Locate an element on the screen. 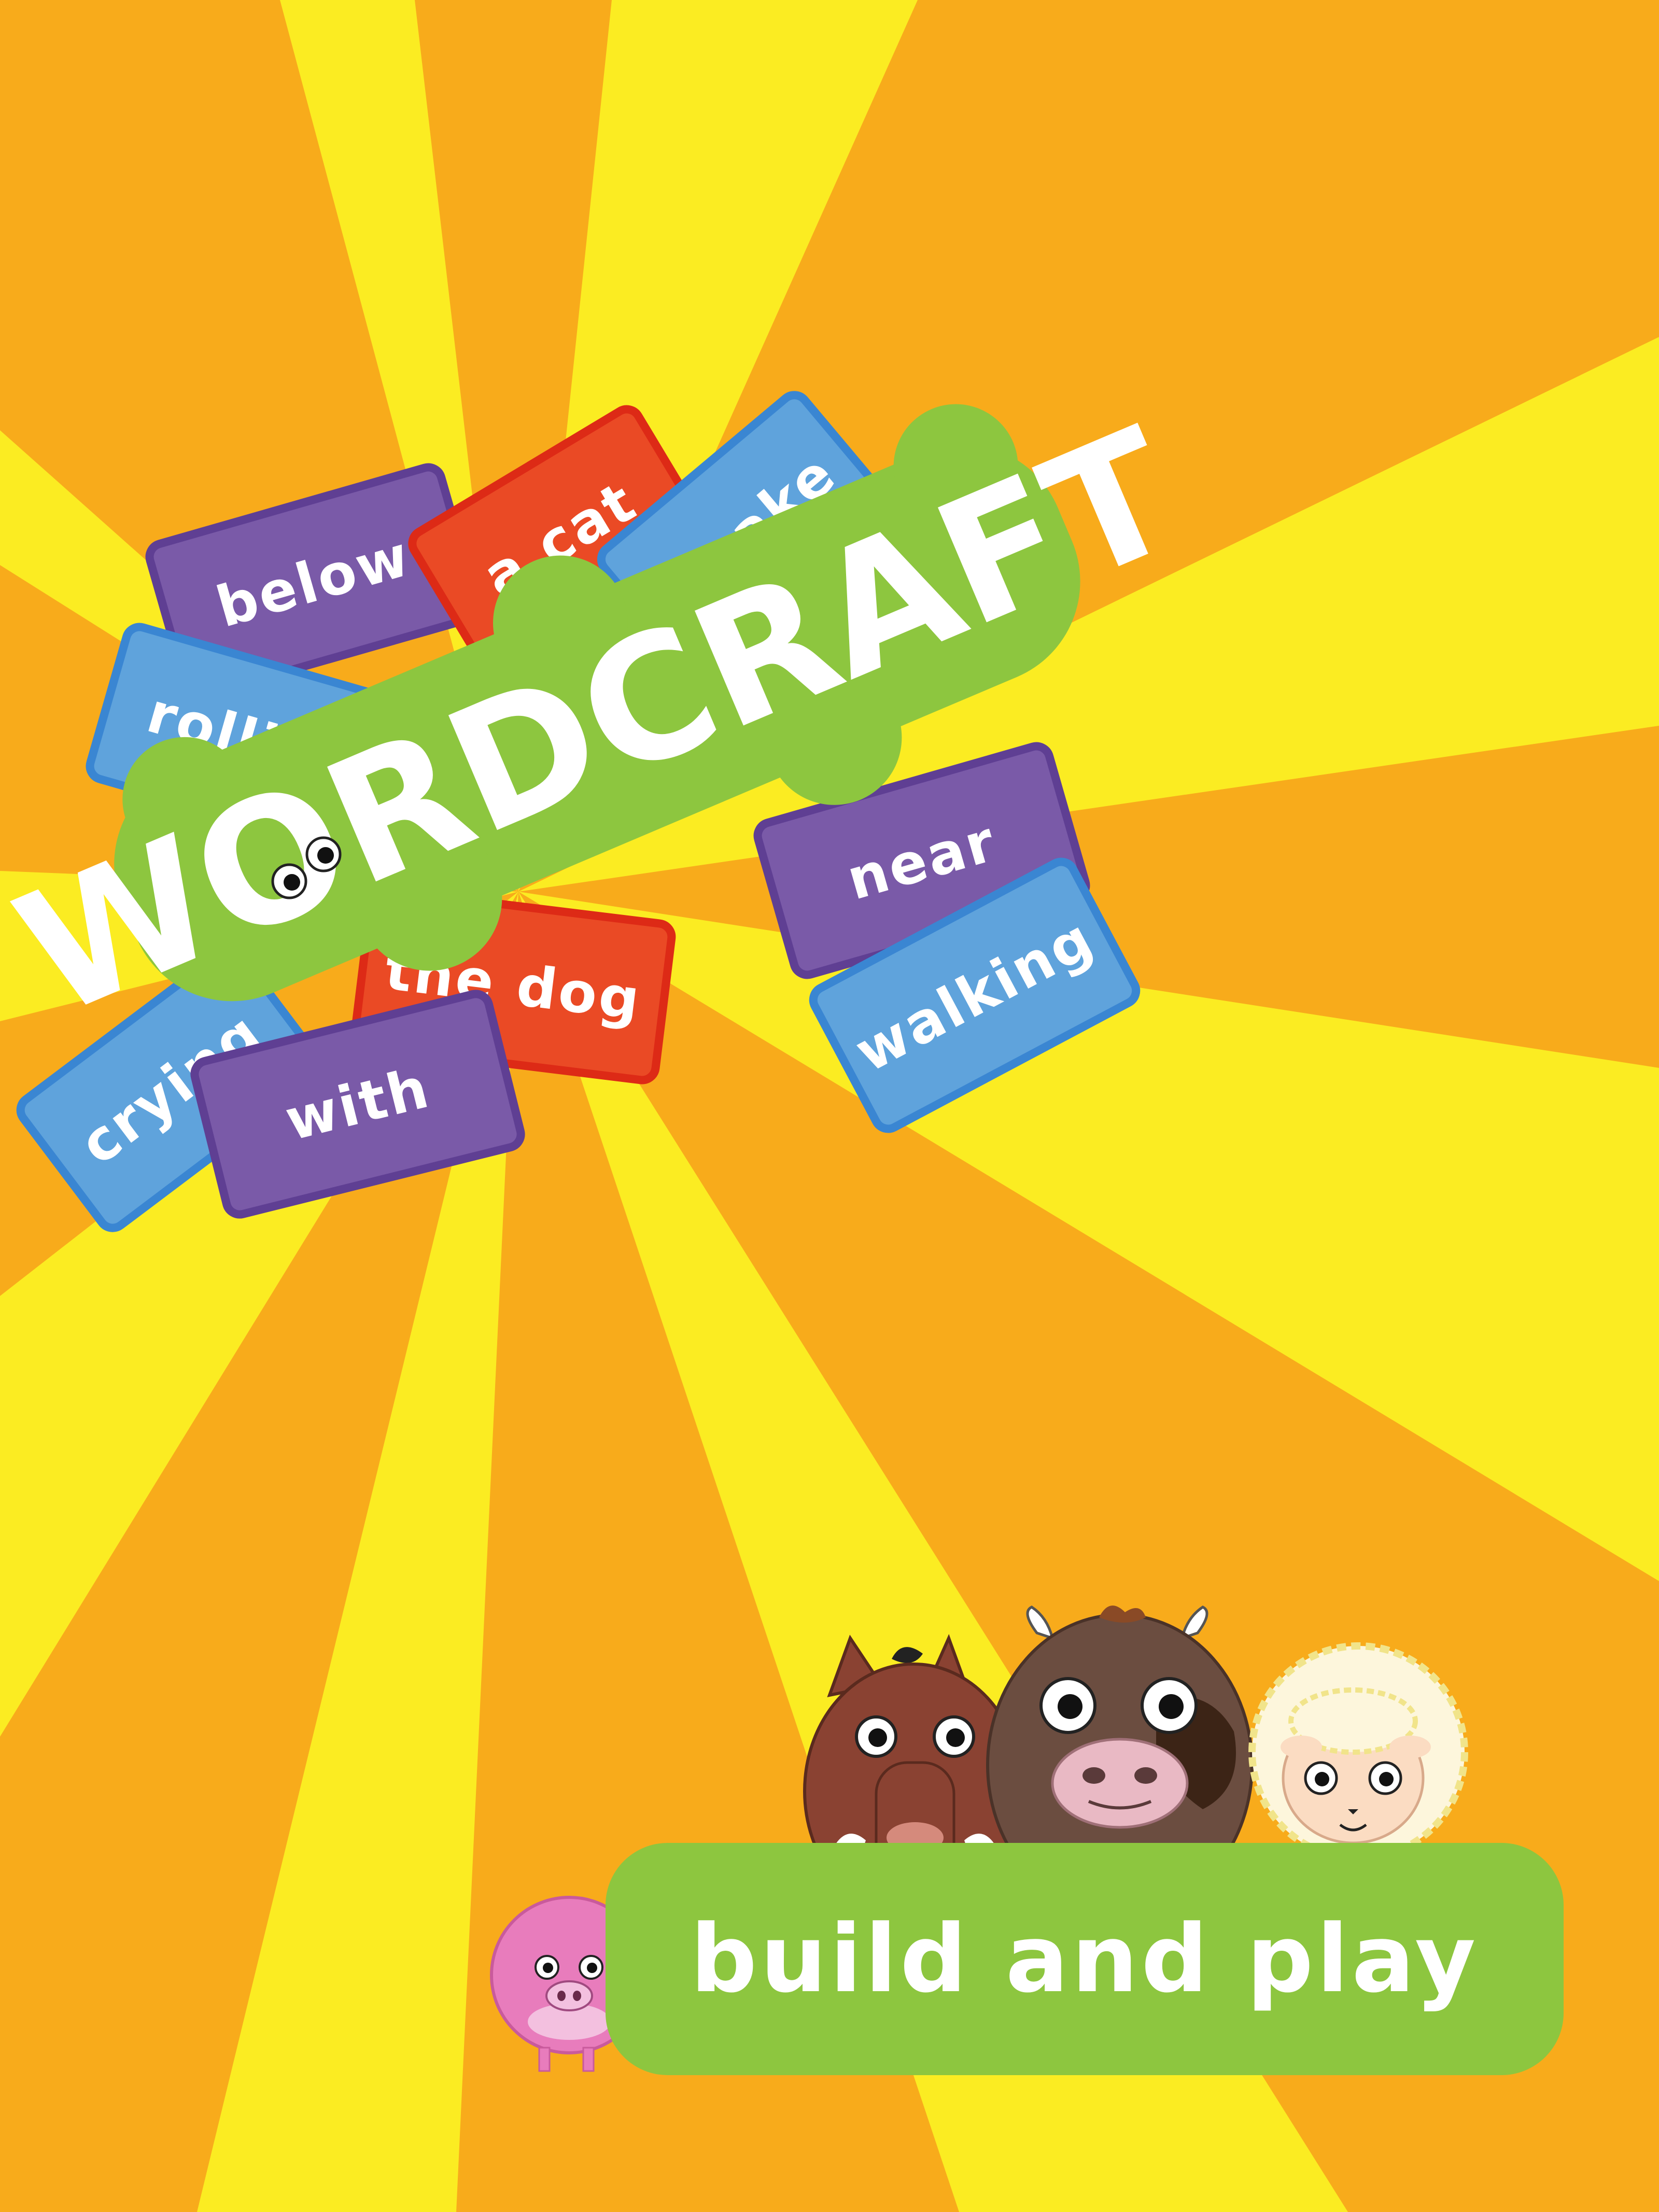 Image resolution: width=1659 pixels, height=2212 pixels. build-and-play-button: build and play is located at coordinates (1085, 1959).